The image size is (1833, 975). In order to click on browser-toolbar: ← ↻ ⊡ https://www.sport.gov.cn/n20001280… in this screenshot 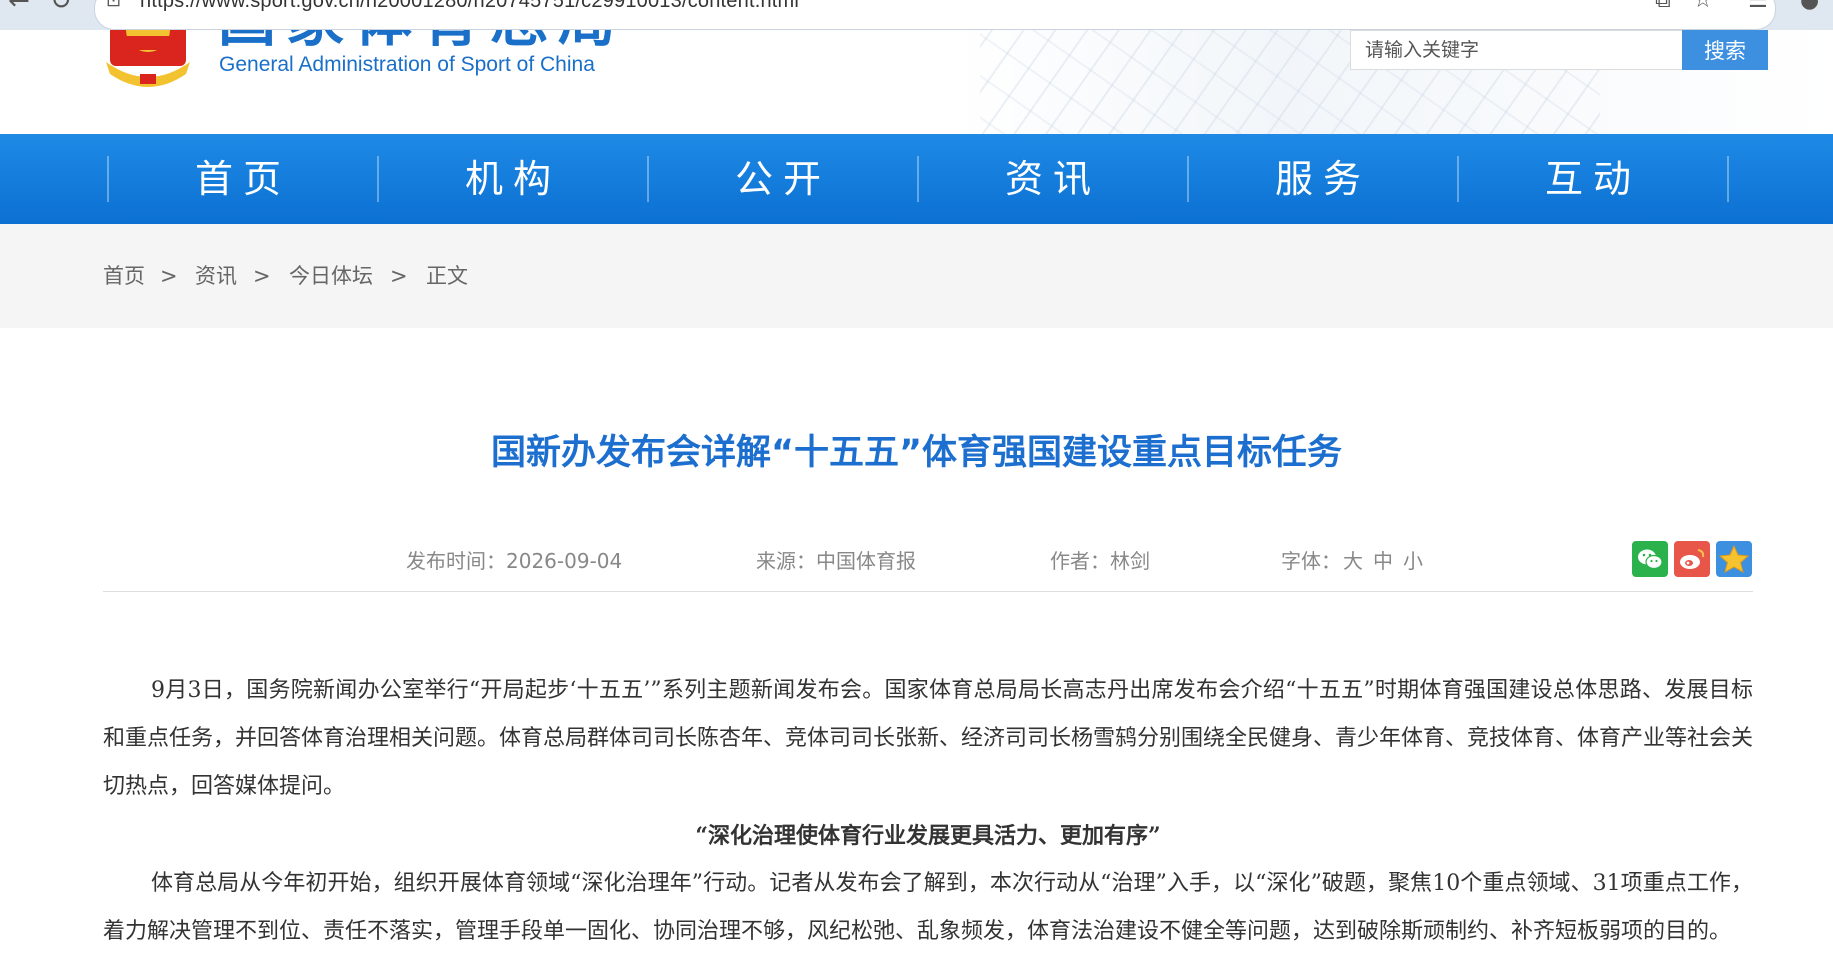, I will do `click(916, 15)`.